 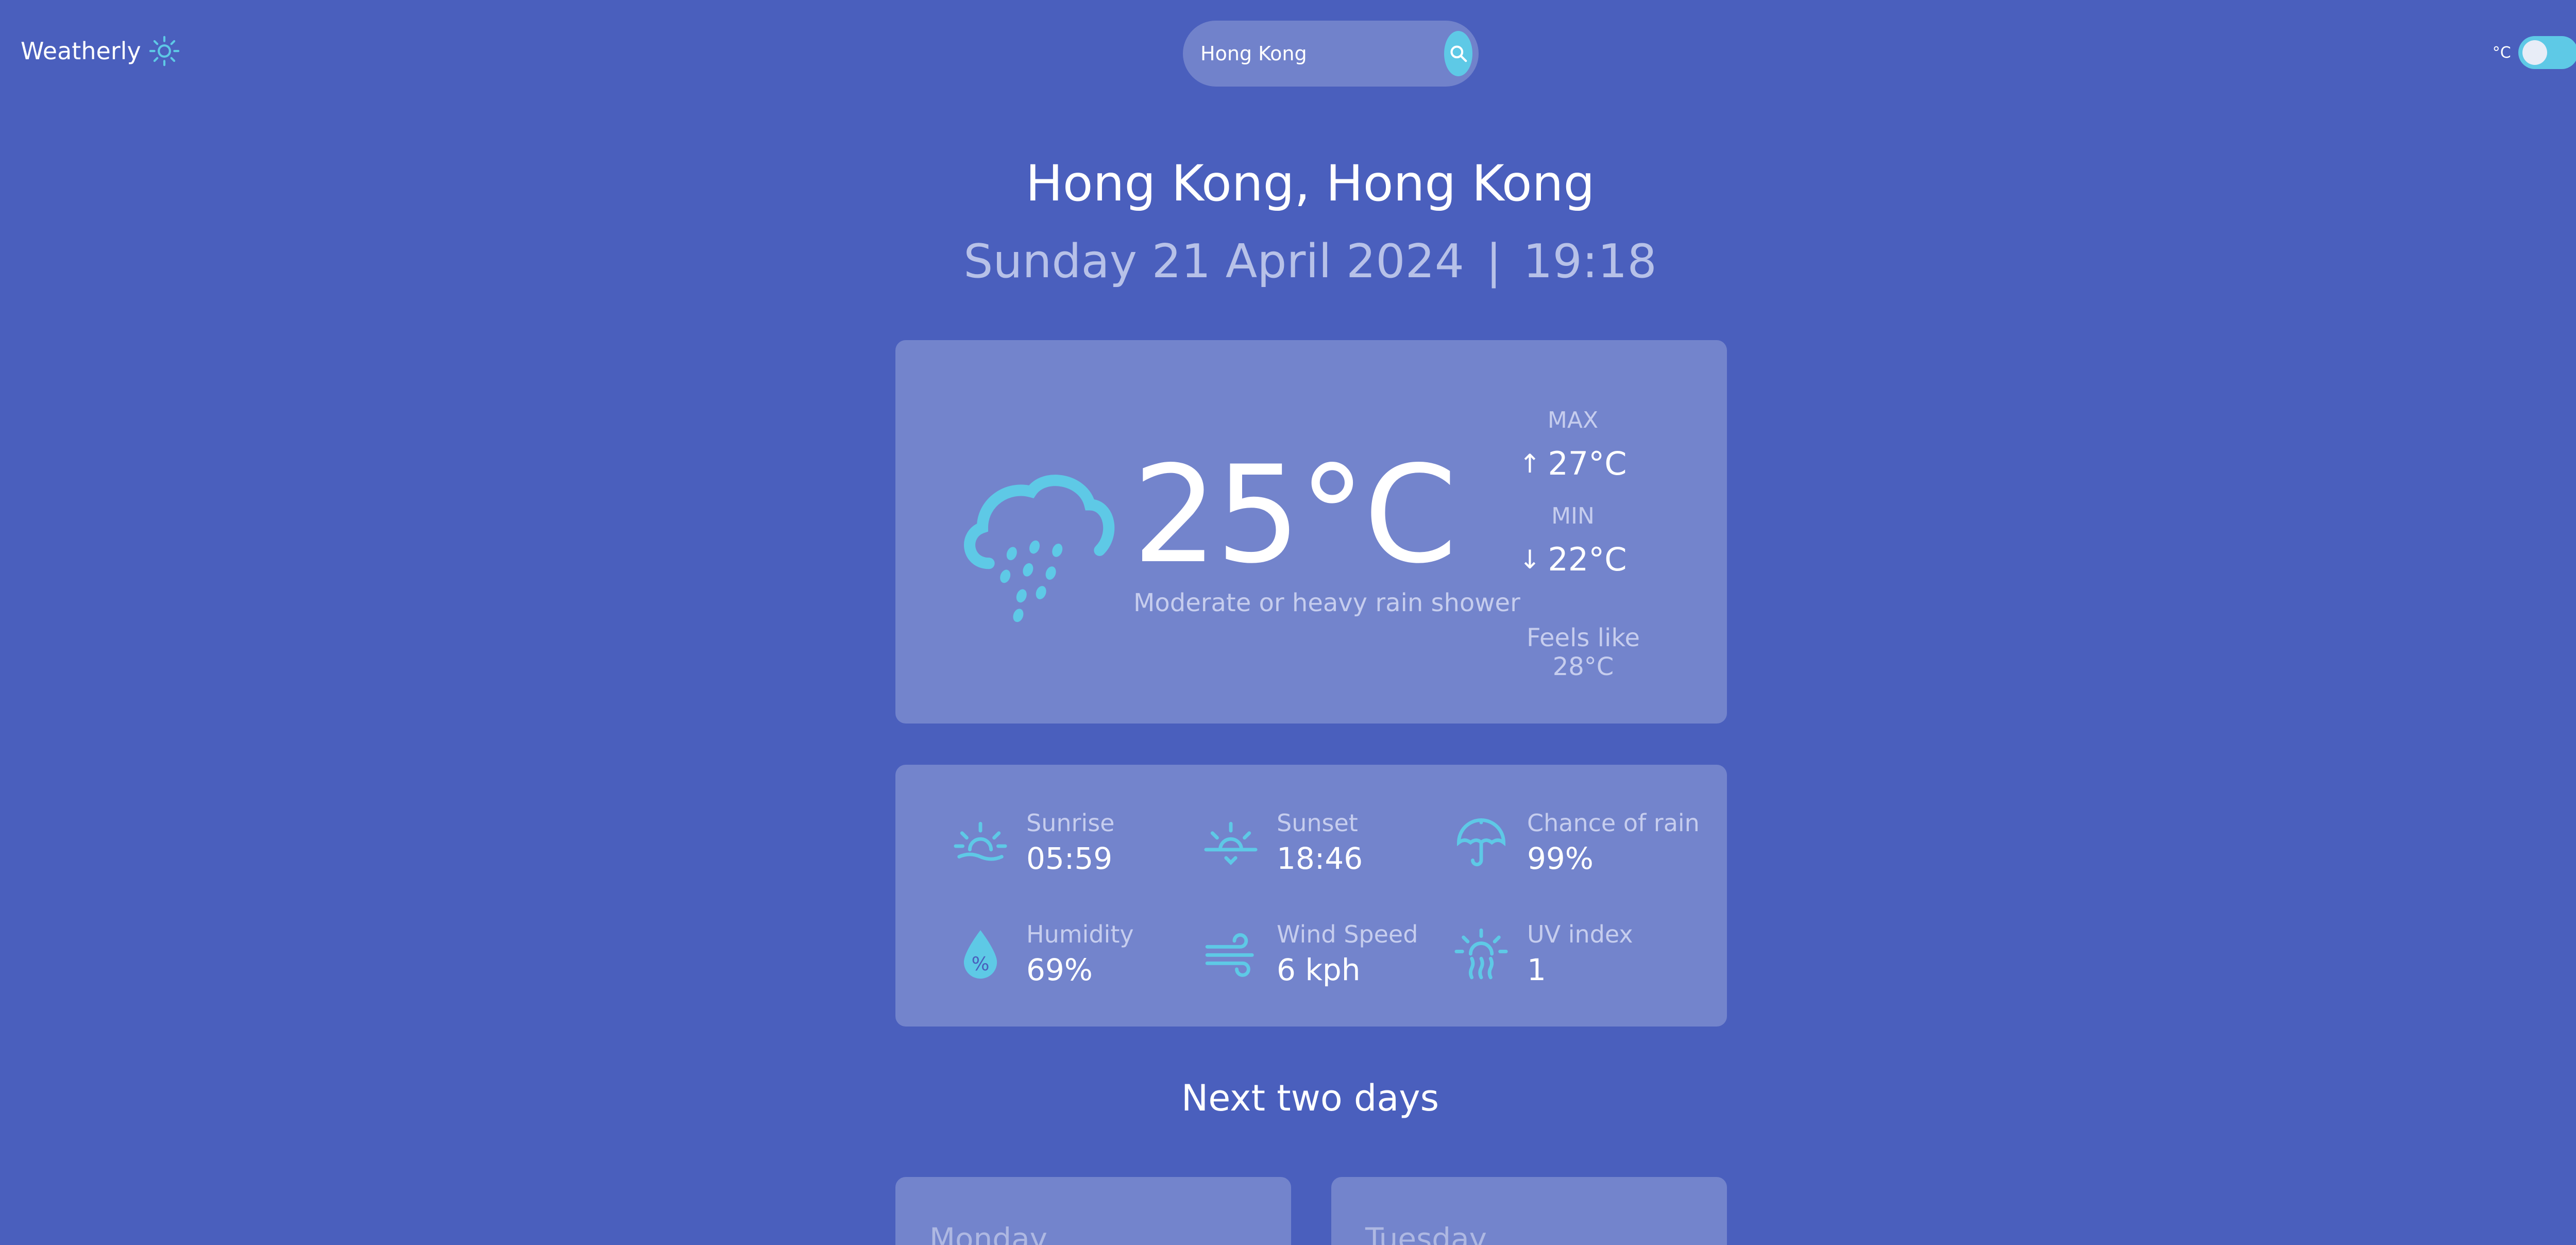 I want to click on forecast-day-label: Monday, so click(x=988, y=1233).